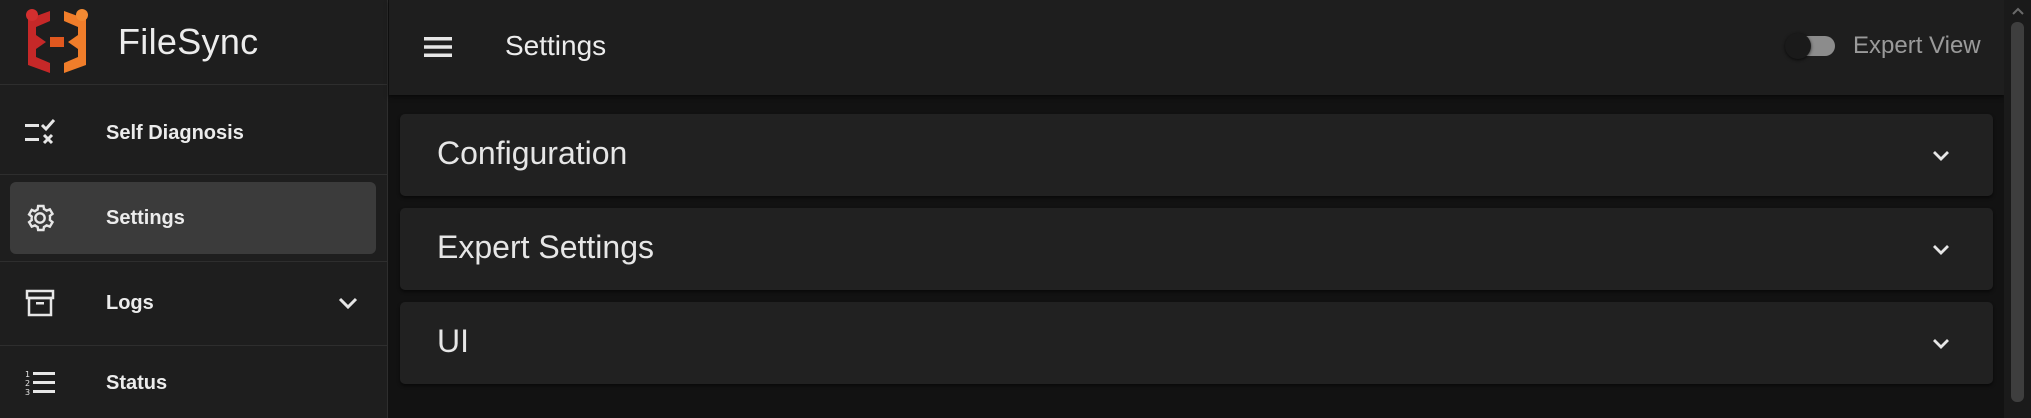 The width and height of the screenshot is (2031, 418). I want to click on hamburger-menu-icon, so click(438, 47).